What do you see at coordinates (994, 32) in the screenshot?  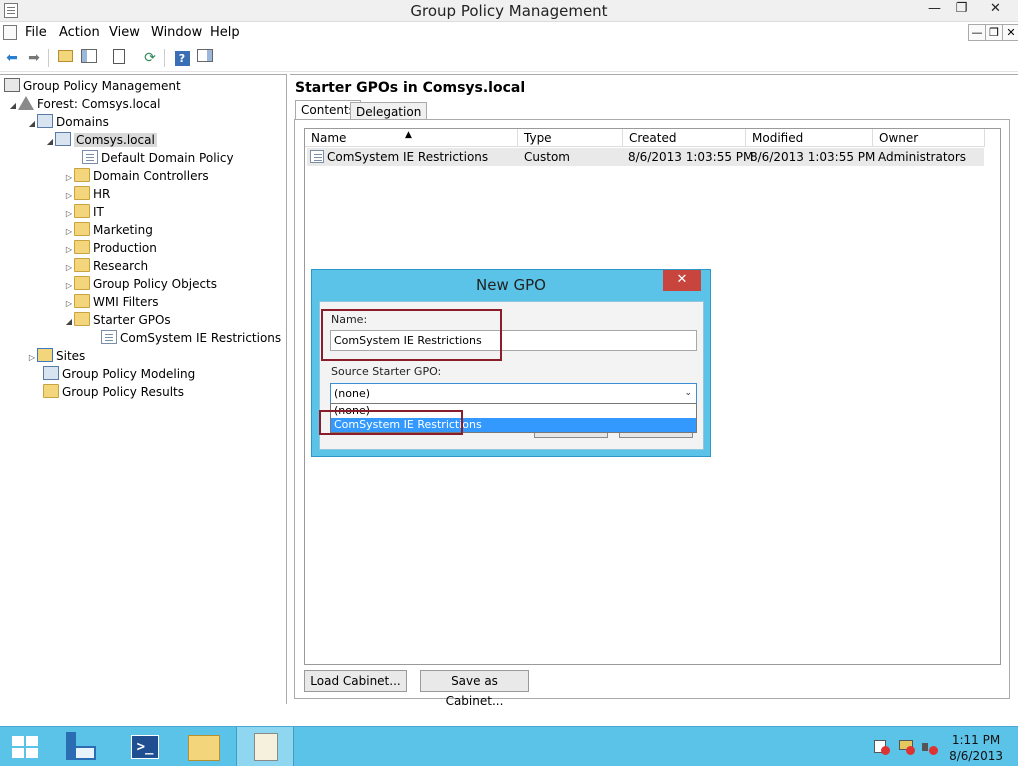 I see `child-restore-button: ❐` at bounding box center [994, 32].